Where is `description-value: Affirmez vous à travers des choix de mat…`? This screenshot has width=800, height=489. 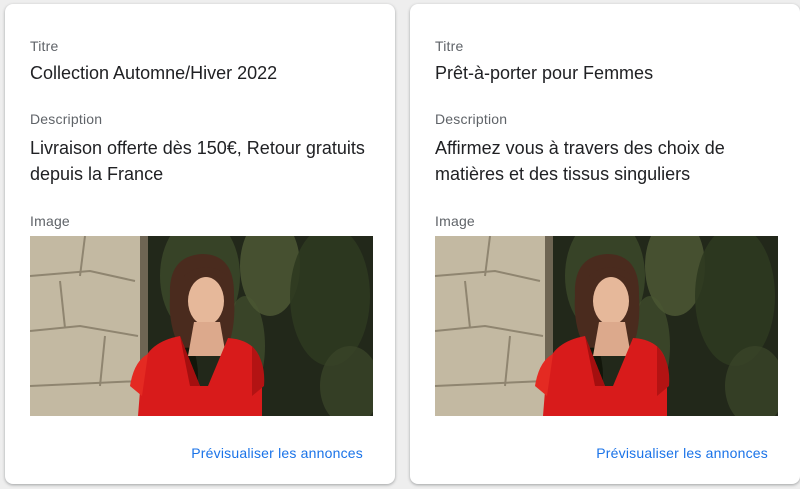 description-value: Affirmez vous à travers des choix de mat… is located at coordinates (580, 161).